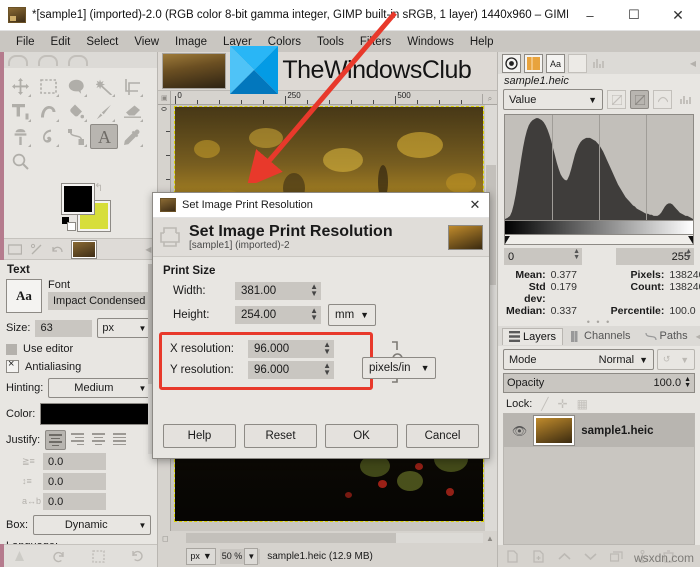 The width and height of the screenshot is (700, 567). I want to click on tab-pointer-icon: Aa, so click(555, 63).